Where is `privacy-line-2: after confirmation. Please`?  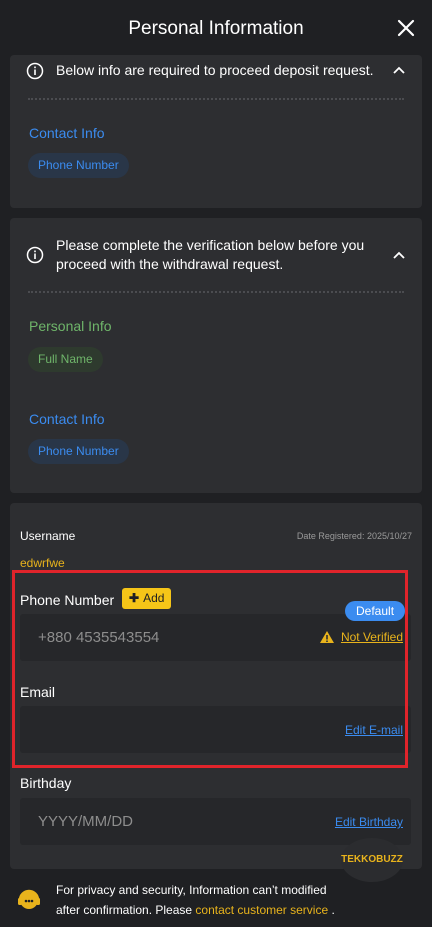
privacy-line-2: after confirmation. Please is located at coordinates (126, 910).